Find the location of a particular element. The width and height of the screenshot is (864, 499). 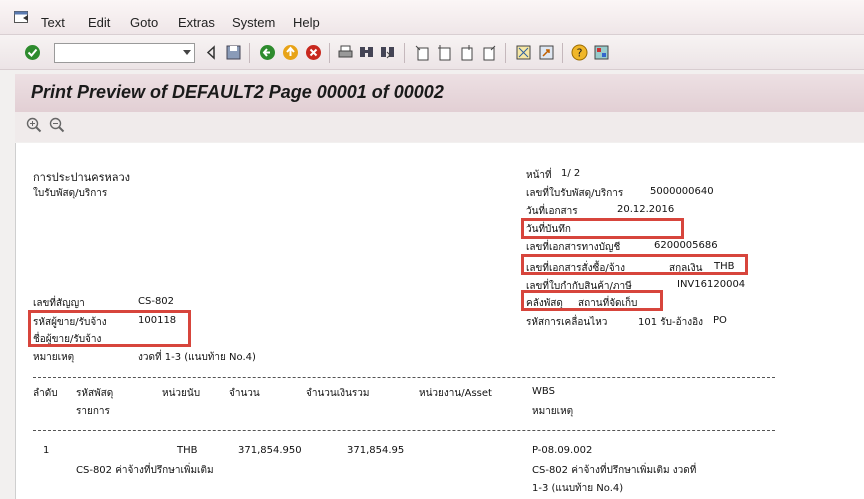

help-icon: ? is located at coordinates (579, 52).